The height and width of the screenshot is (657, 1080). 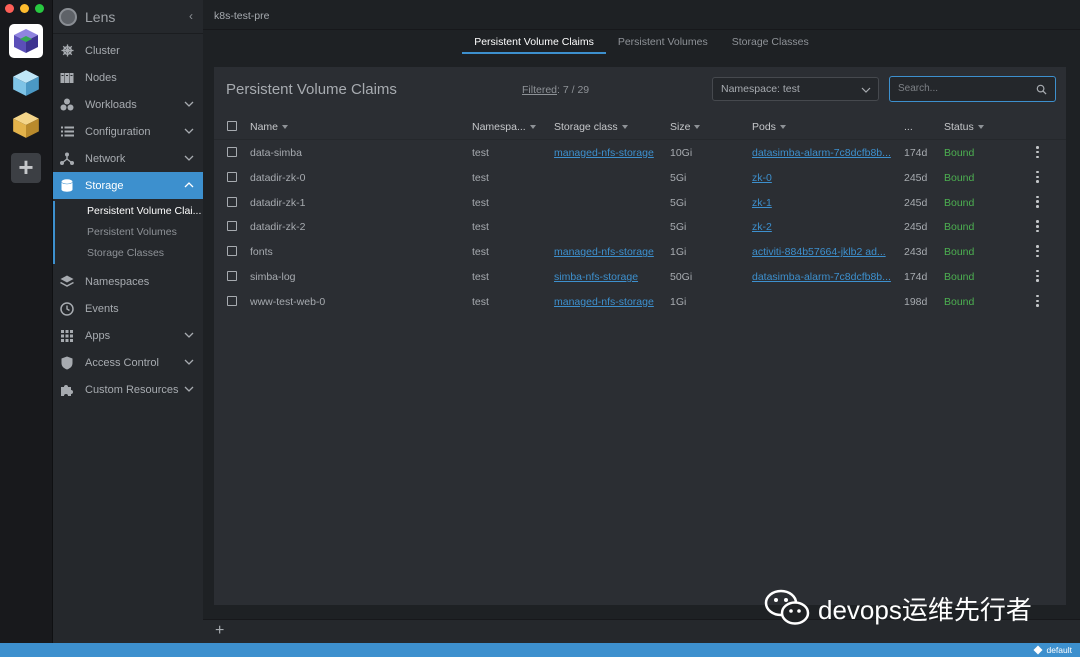 I want to click on pvc-name: data-simba, so click(x=276, y=153).